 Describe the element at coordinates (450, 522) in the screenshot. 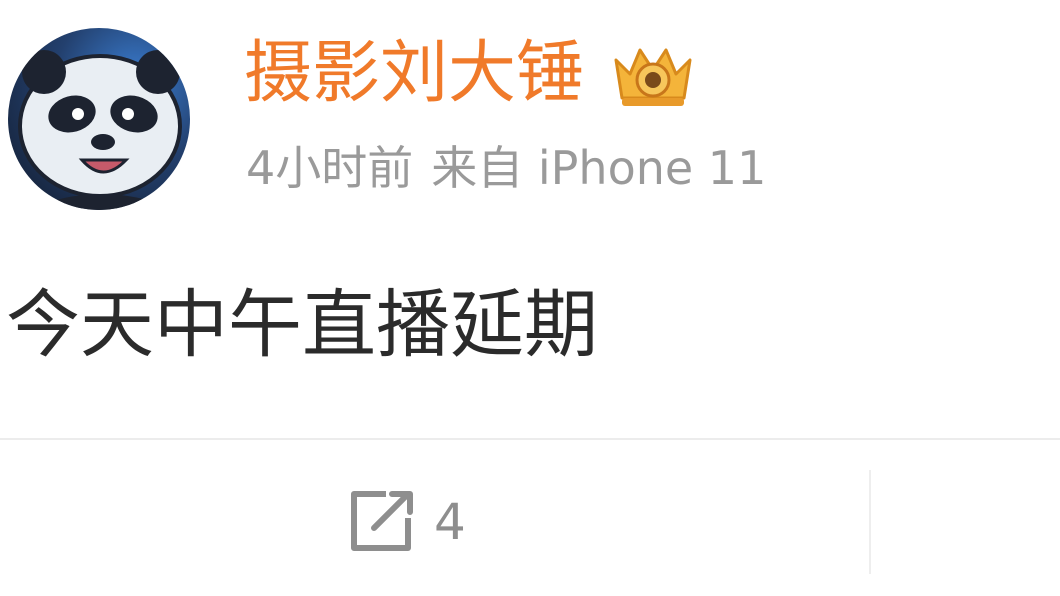

I see `repost-count: 4` at that location.